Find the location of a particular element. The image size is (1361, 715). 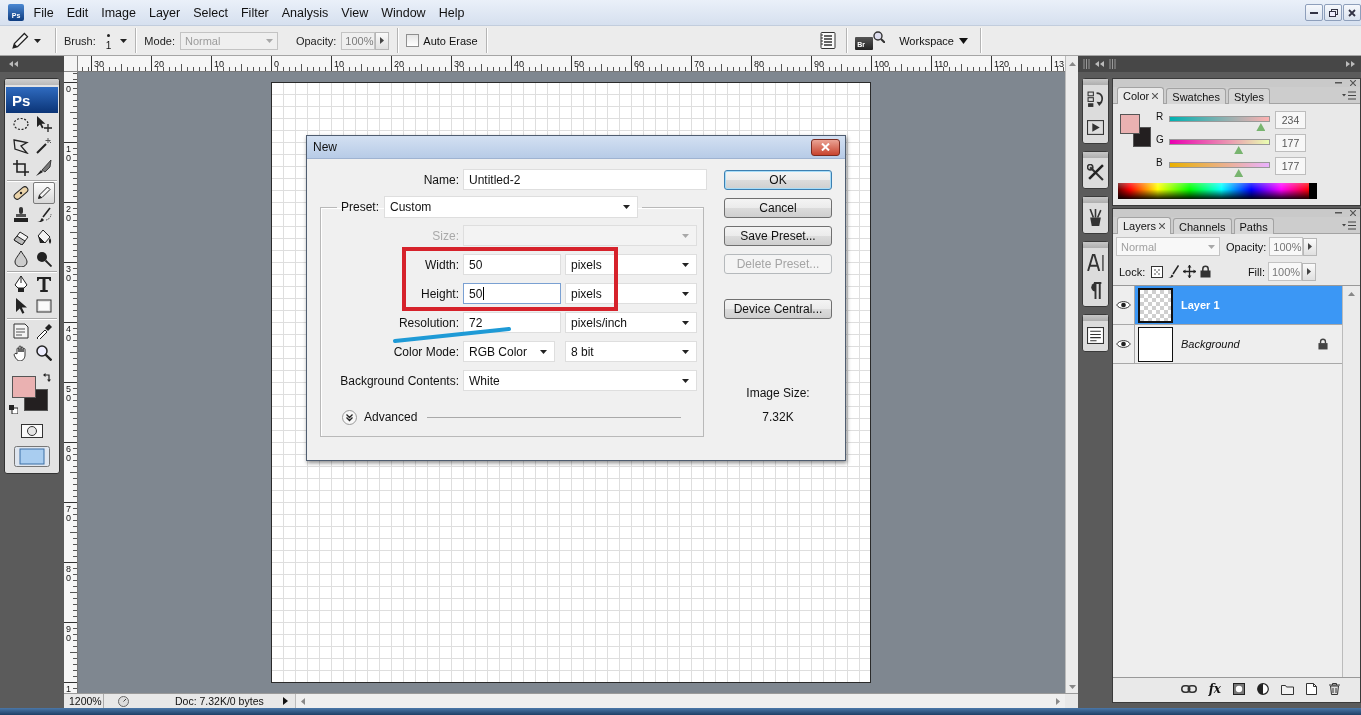

dialog-button: OK is located at coordinates (778, 180).